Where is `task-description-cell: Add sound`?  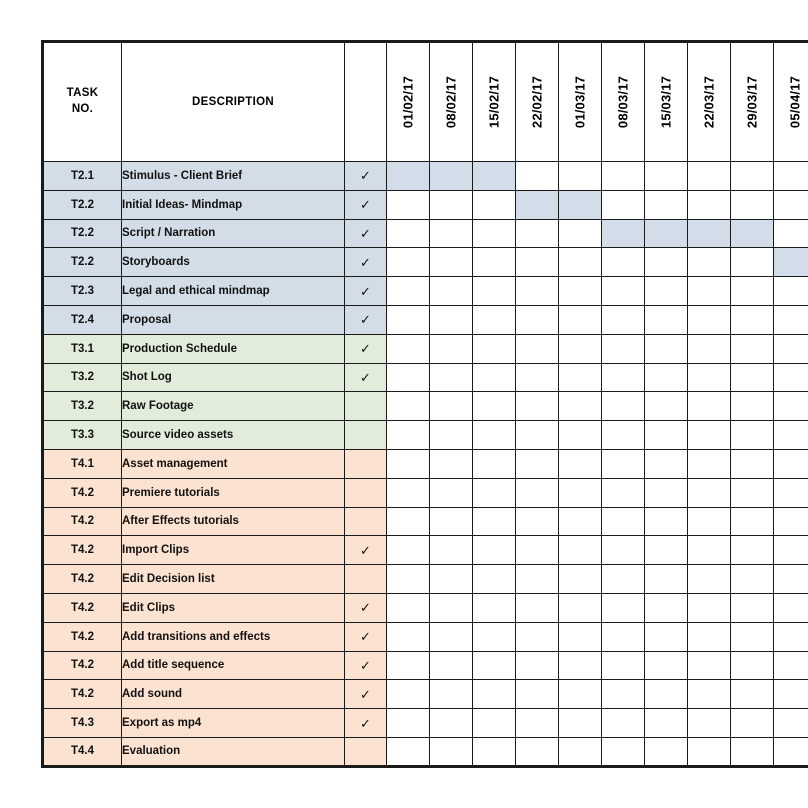
task-description-cell: Add sound is located at coordinates (233, 694).